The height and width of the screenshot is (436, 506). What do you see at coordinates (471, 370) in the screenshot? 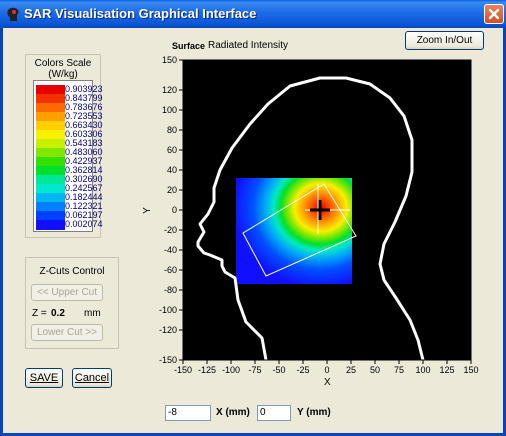
I see `x-tick-label: 150` at bounding box center [471, 370].